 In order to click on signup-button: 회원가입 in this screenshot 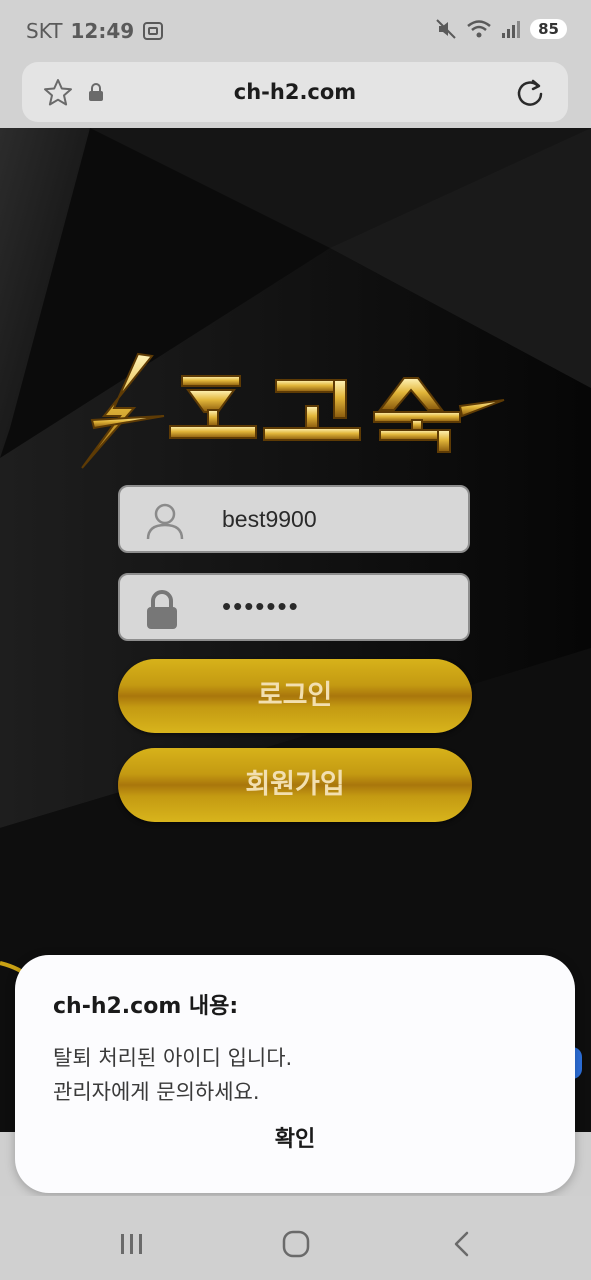, I will do `click(295, 785)`.